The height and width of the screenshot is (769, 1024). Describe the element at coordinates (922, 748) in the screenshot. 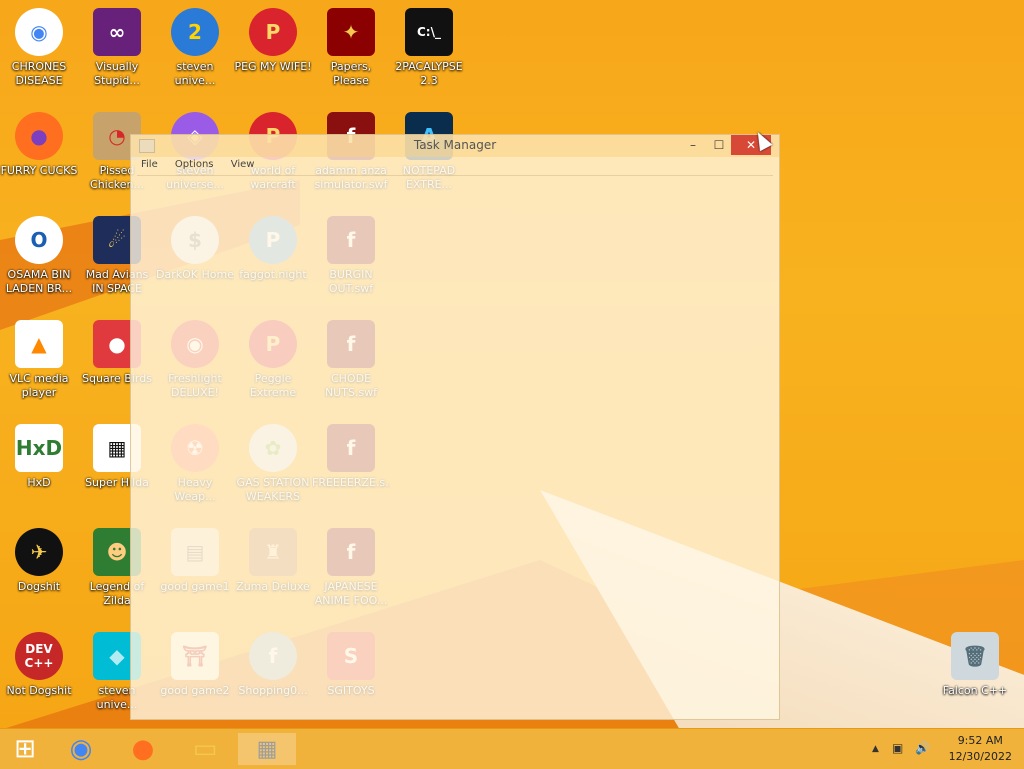

I see `volume-icon: 🔊` at that location.